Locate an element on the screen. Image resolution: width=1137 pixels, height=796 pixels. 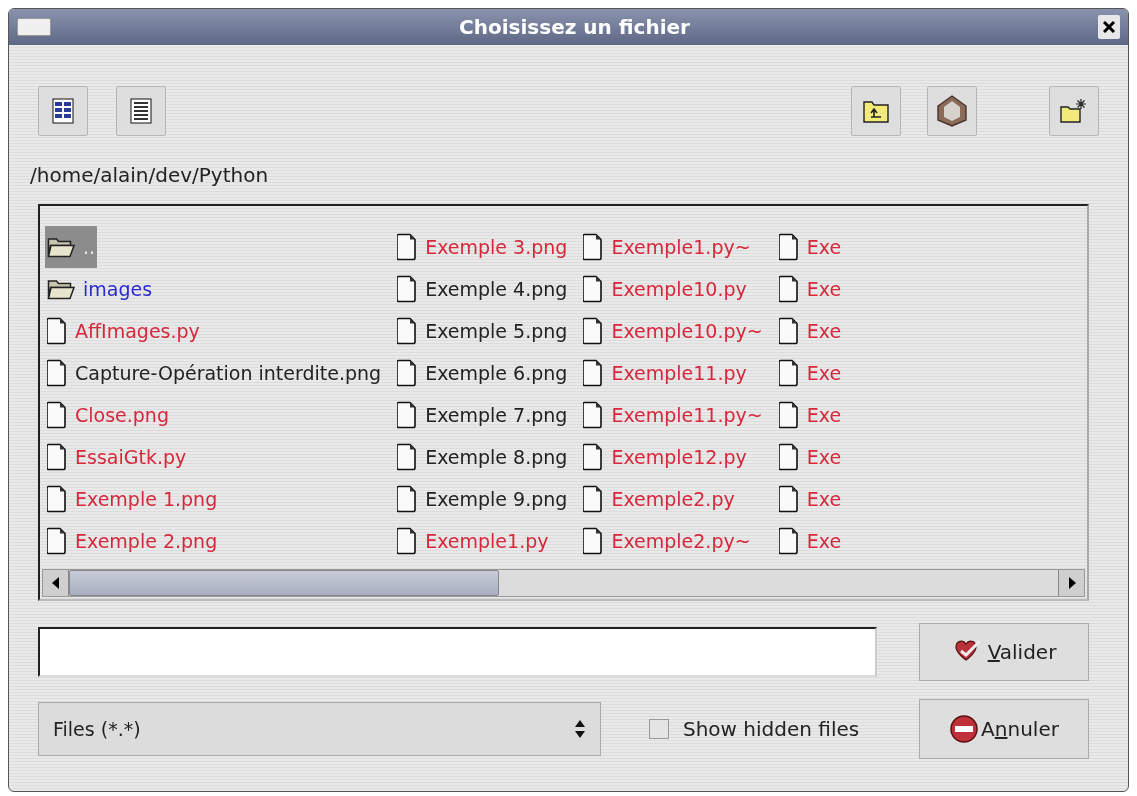
file-item: Exemple1.py is located at coordinates (473, 541).